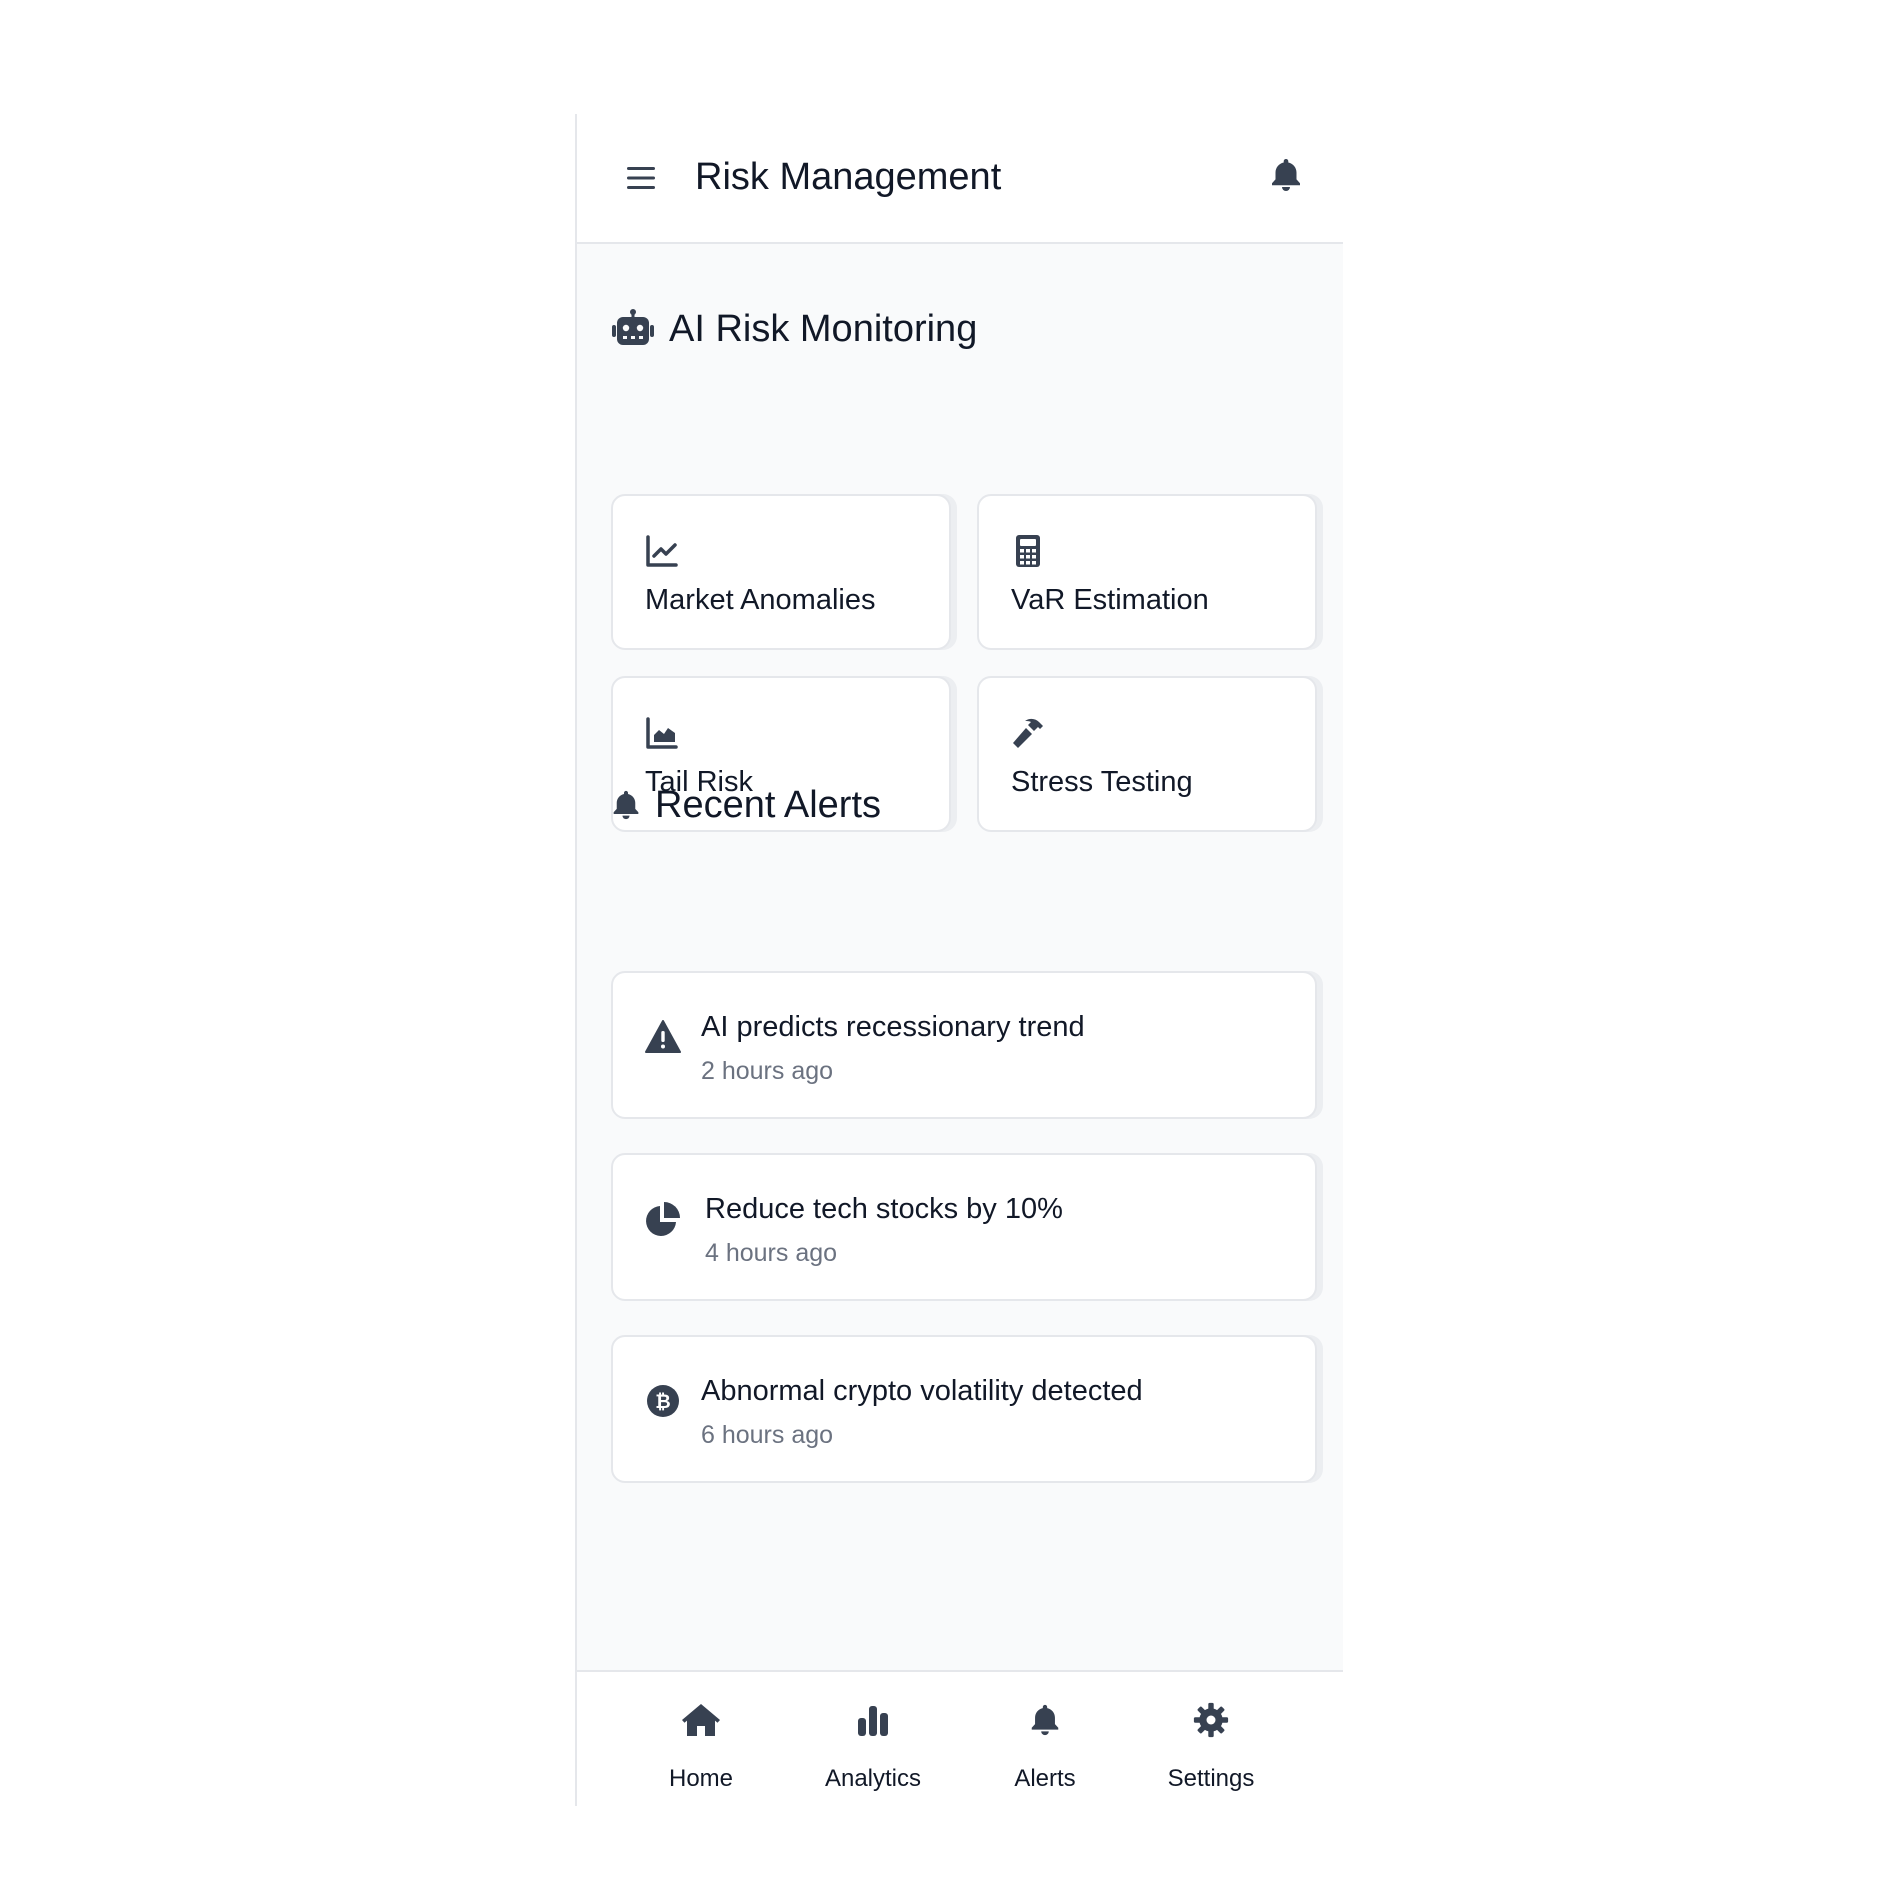 This screenshot has height=1900, width=1900. I want to click on calculator-icon, so click(1028, 551).